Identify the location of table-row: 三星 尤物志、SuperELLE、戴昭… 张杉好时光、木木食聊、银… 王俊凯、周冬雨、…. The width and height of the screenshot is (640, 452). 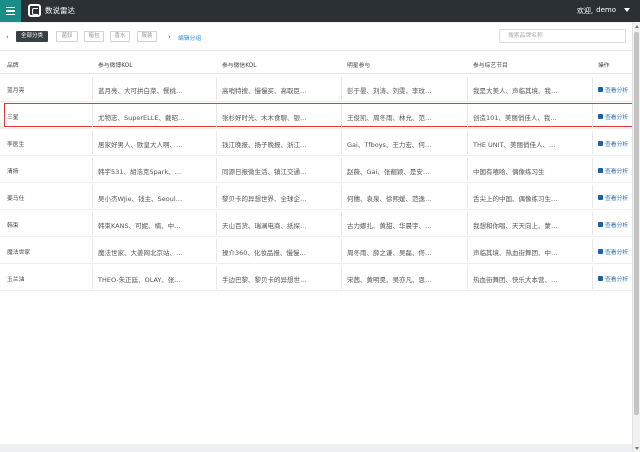
(317, 115).